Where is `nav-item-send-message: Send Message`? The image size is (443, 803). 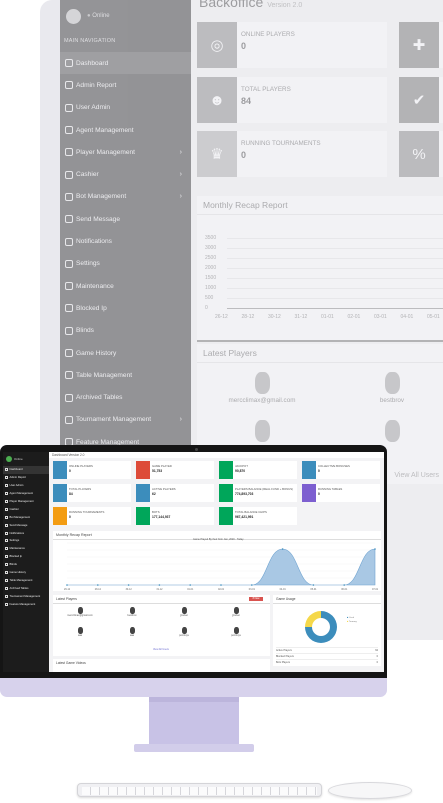 nav-item-send-message: Send Message is located at coordinates (125, 219).